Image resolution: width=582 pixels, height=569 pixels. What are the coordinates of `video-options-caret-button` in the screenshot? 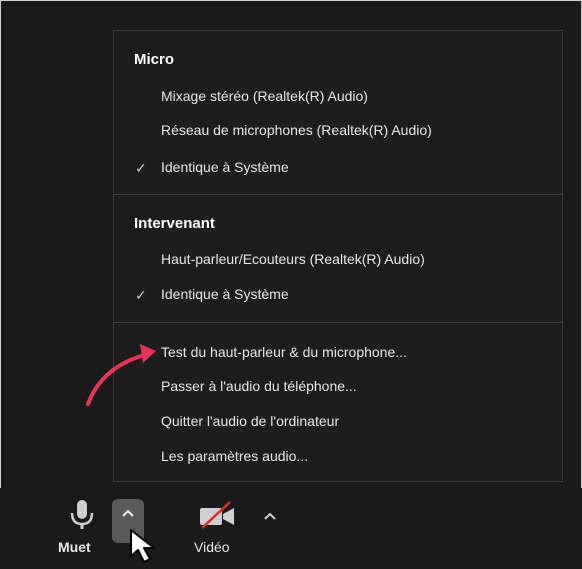 It's located at (270, 516).